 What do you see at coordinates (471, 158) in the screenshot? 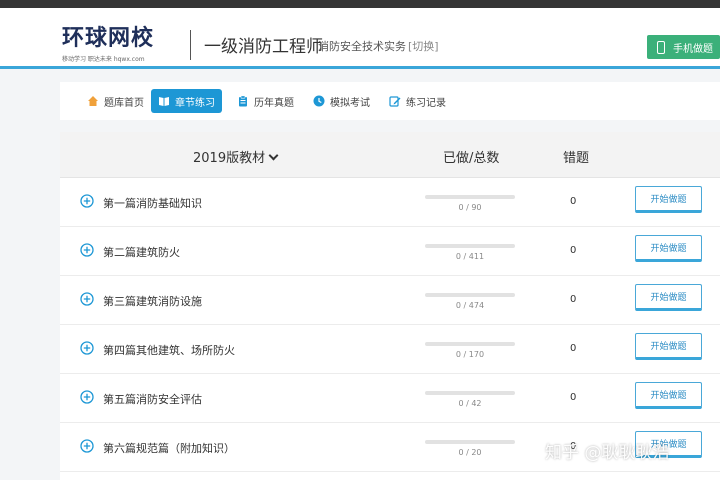
I see `column-header-done-total: 已做/总数` at bounding box center [471, 158].